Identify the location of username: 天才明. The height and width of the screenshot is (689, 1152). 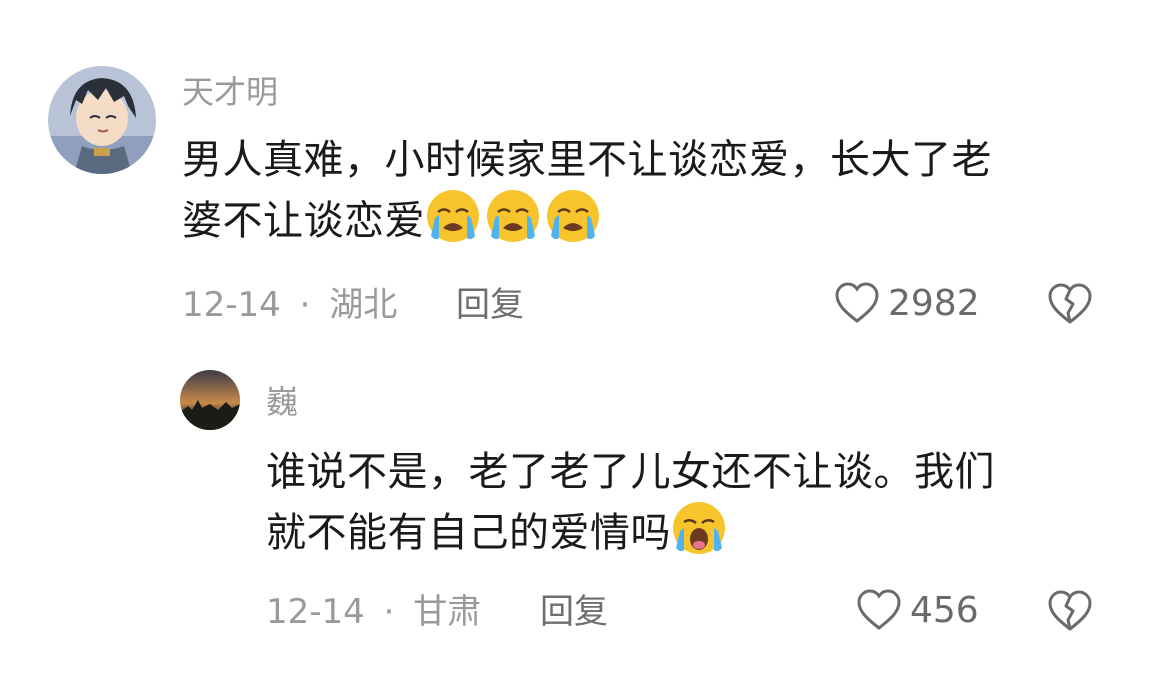
(230, 92).